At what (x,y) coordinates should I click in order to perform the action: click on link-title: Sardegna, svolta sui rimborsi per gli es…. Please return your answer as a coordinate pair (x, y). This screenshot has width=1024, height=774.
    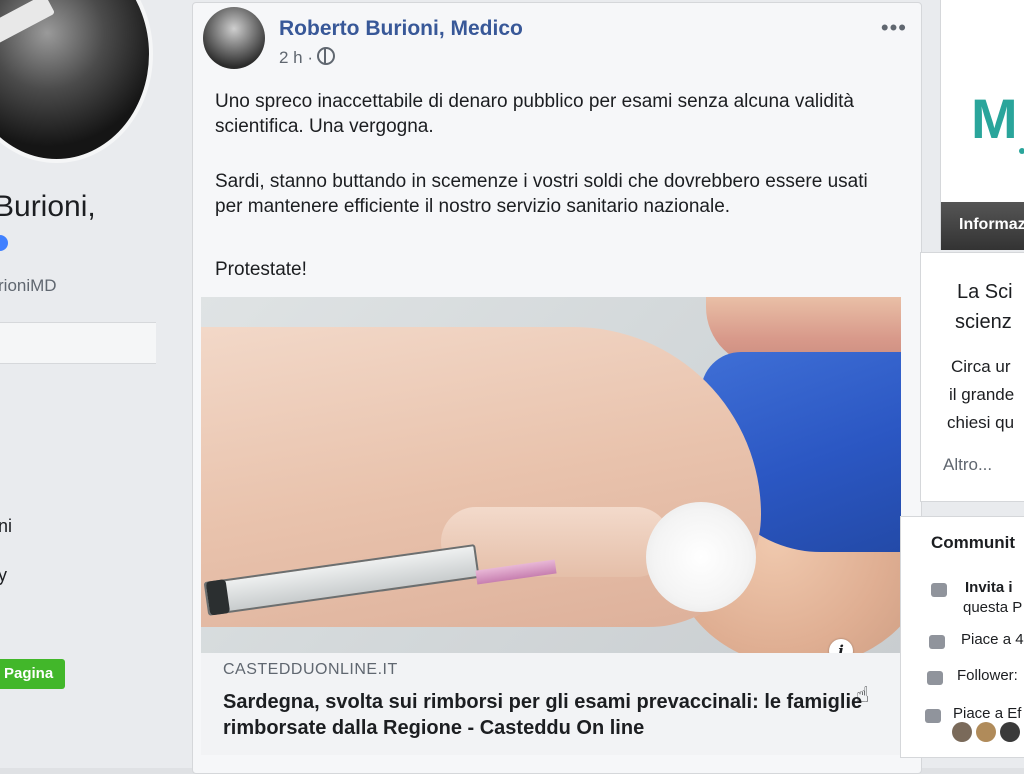
    Looking at the image, I should click on (548, 715).